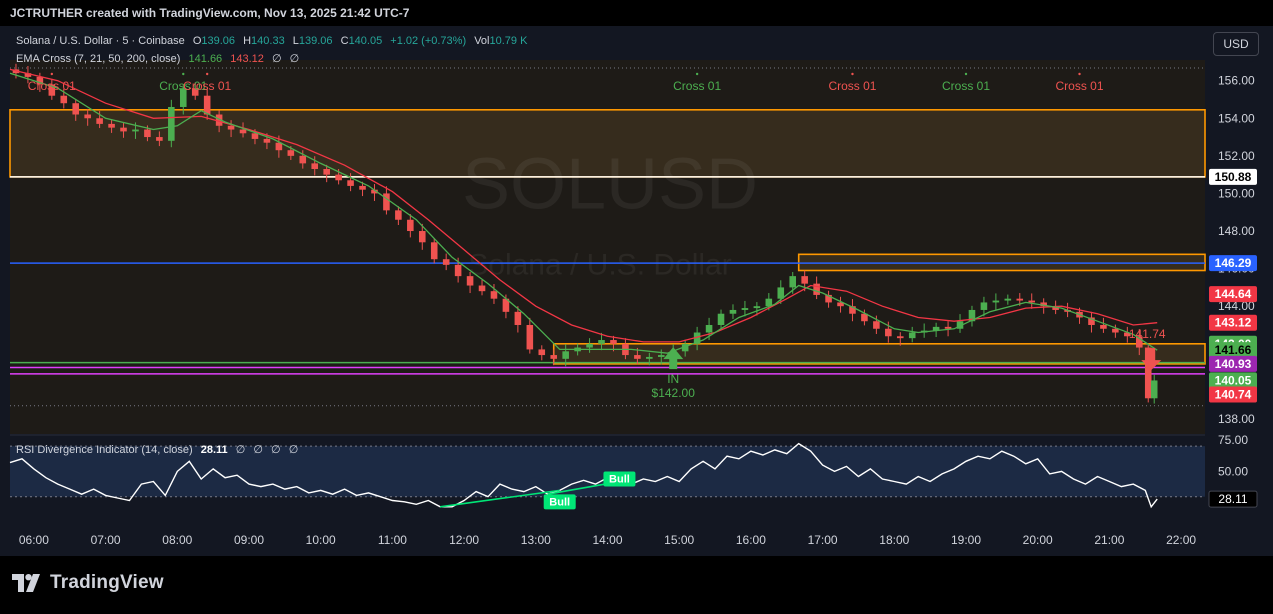 The height and width of the screenshot is (614, 1273). I want to click on x-tick-label: 16:00, so click(751, 540).